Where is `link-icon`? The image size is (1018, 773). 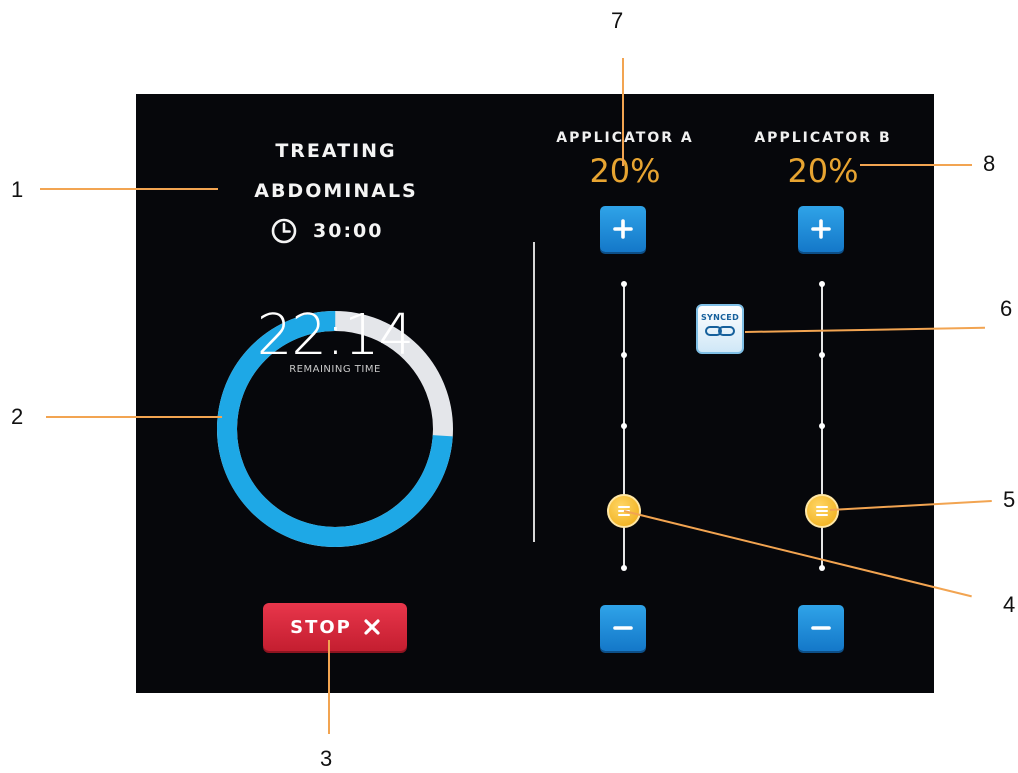 link-icon is located at coordinates (720, 331).